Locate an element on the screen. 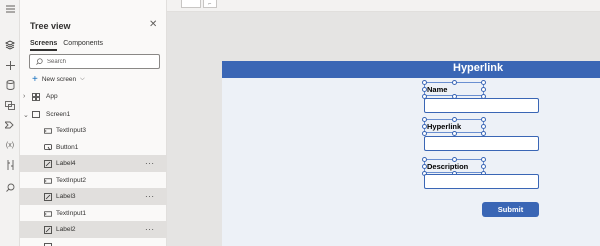 The height and width of the screenshot is (246, 600). tree-item-textinput1: TextInput1 is located at coordinates (93, 213).